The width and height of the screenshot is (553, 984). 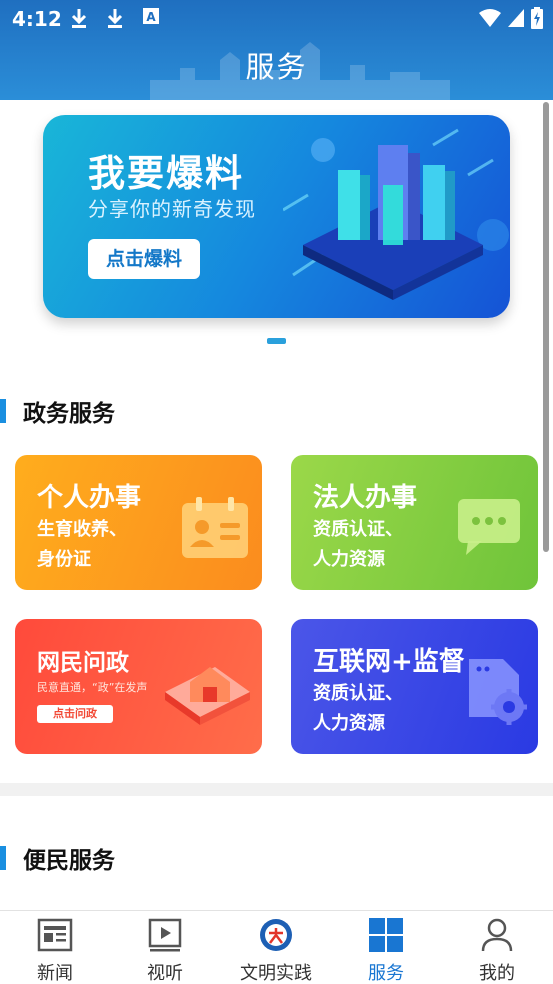 What do you see at coordinates (82, 545) in the screenshot?
I see `card-subtitle: 生育收养、 身份证` at bounding box center [82, 545].